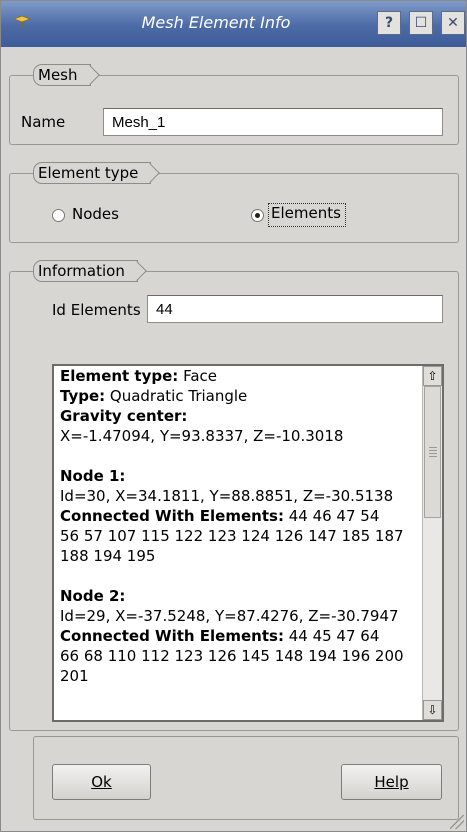 This screenshot has width=467, height=832. I want to click on help-icon: ?, so click(389, 23).